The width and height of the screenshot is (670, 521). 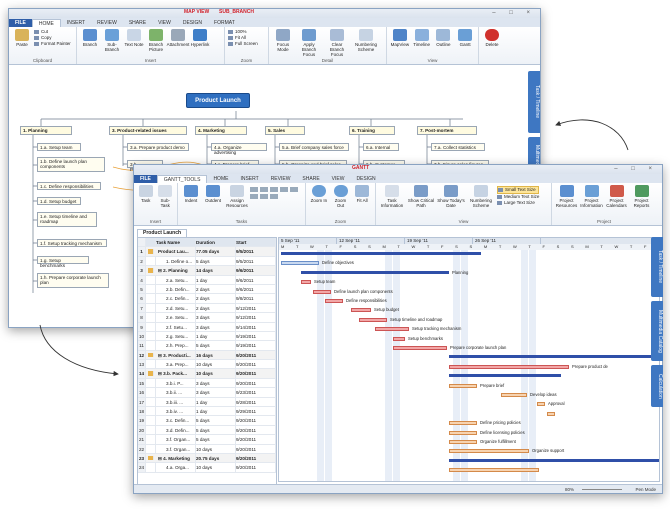 What do you see at coordinates (220, 179) in the screenshot?
I see `tab-home: HOME` at bounding box center [220, 179].